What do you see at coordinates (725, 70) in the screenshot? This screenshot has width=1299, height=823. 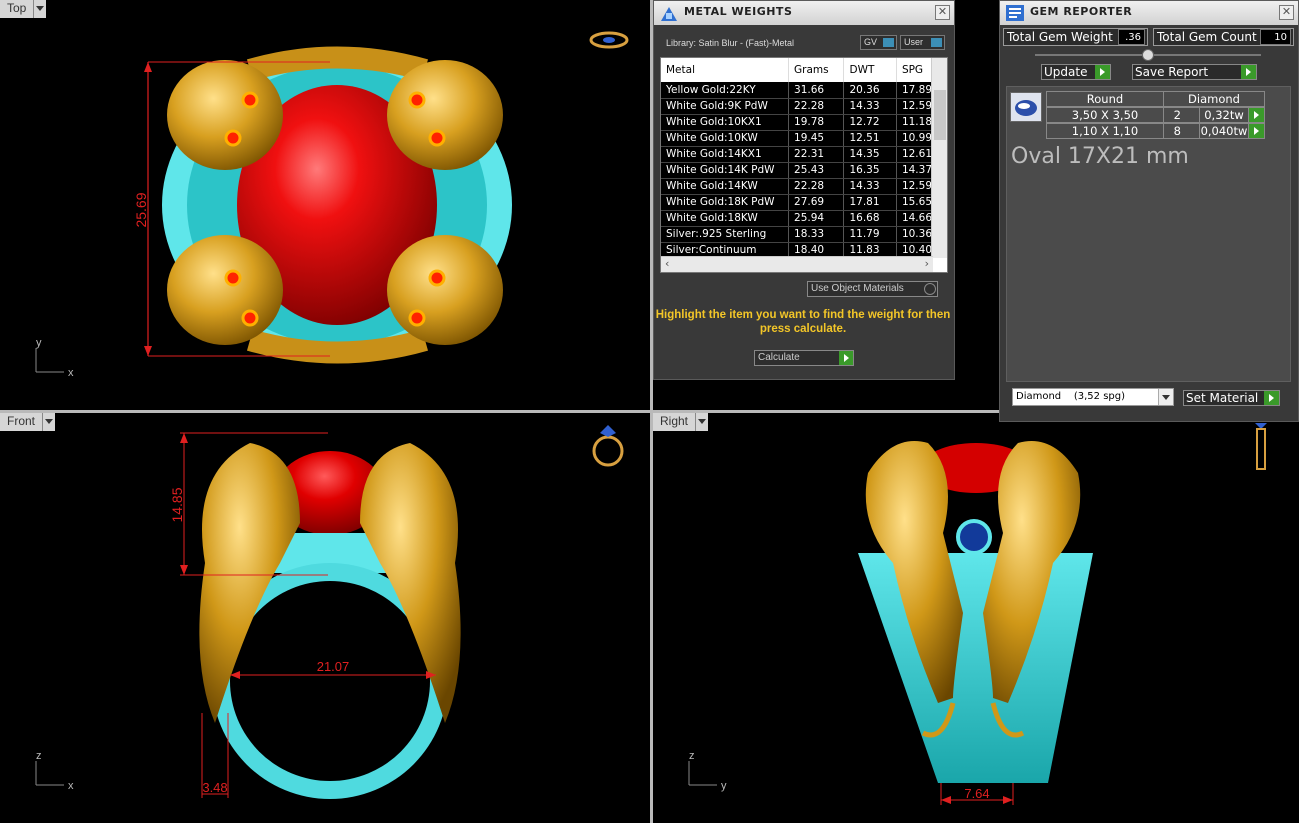 I see `column-header-metal: Metal` at bounding box center [725, 70].